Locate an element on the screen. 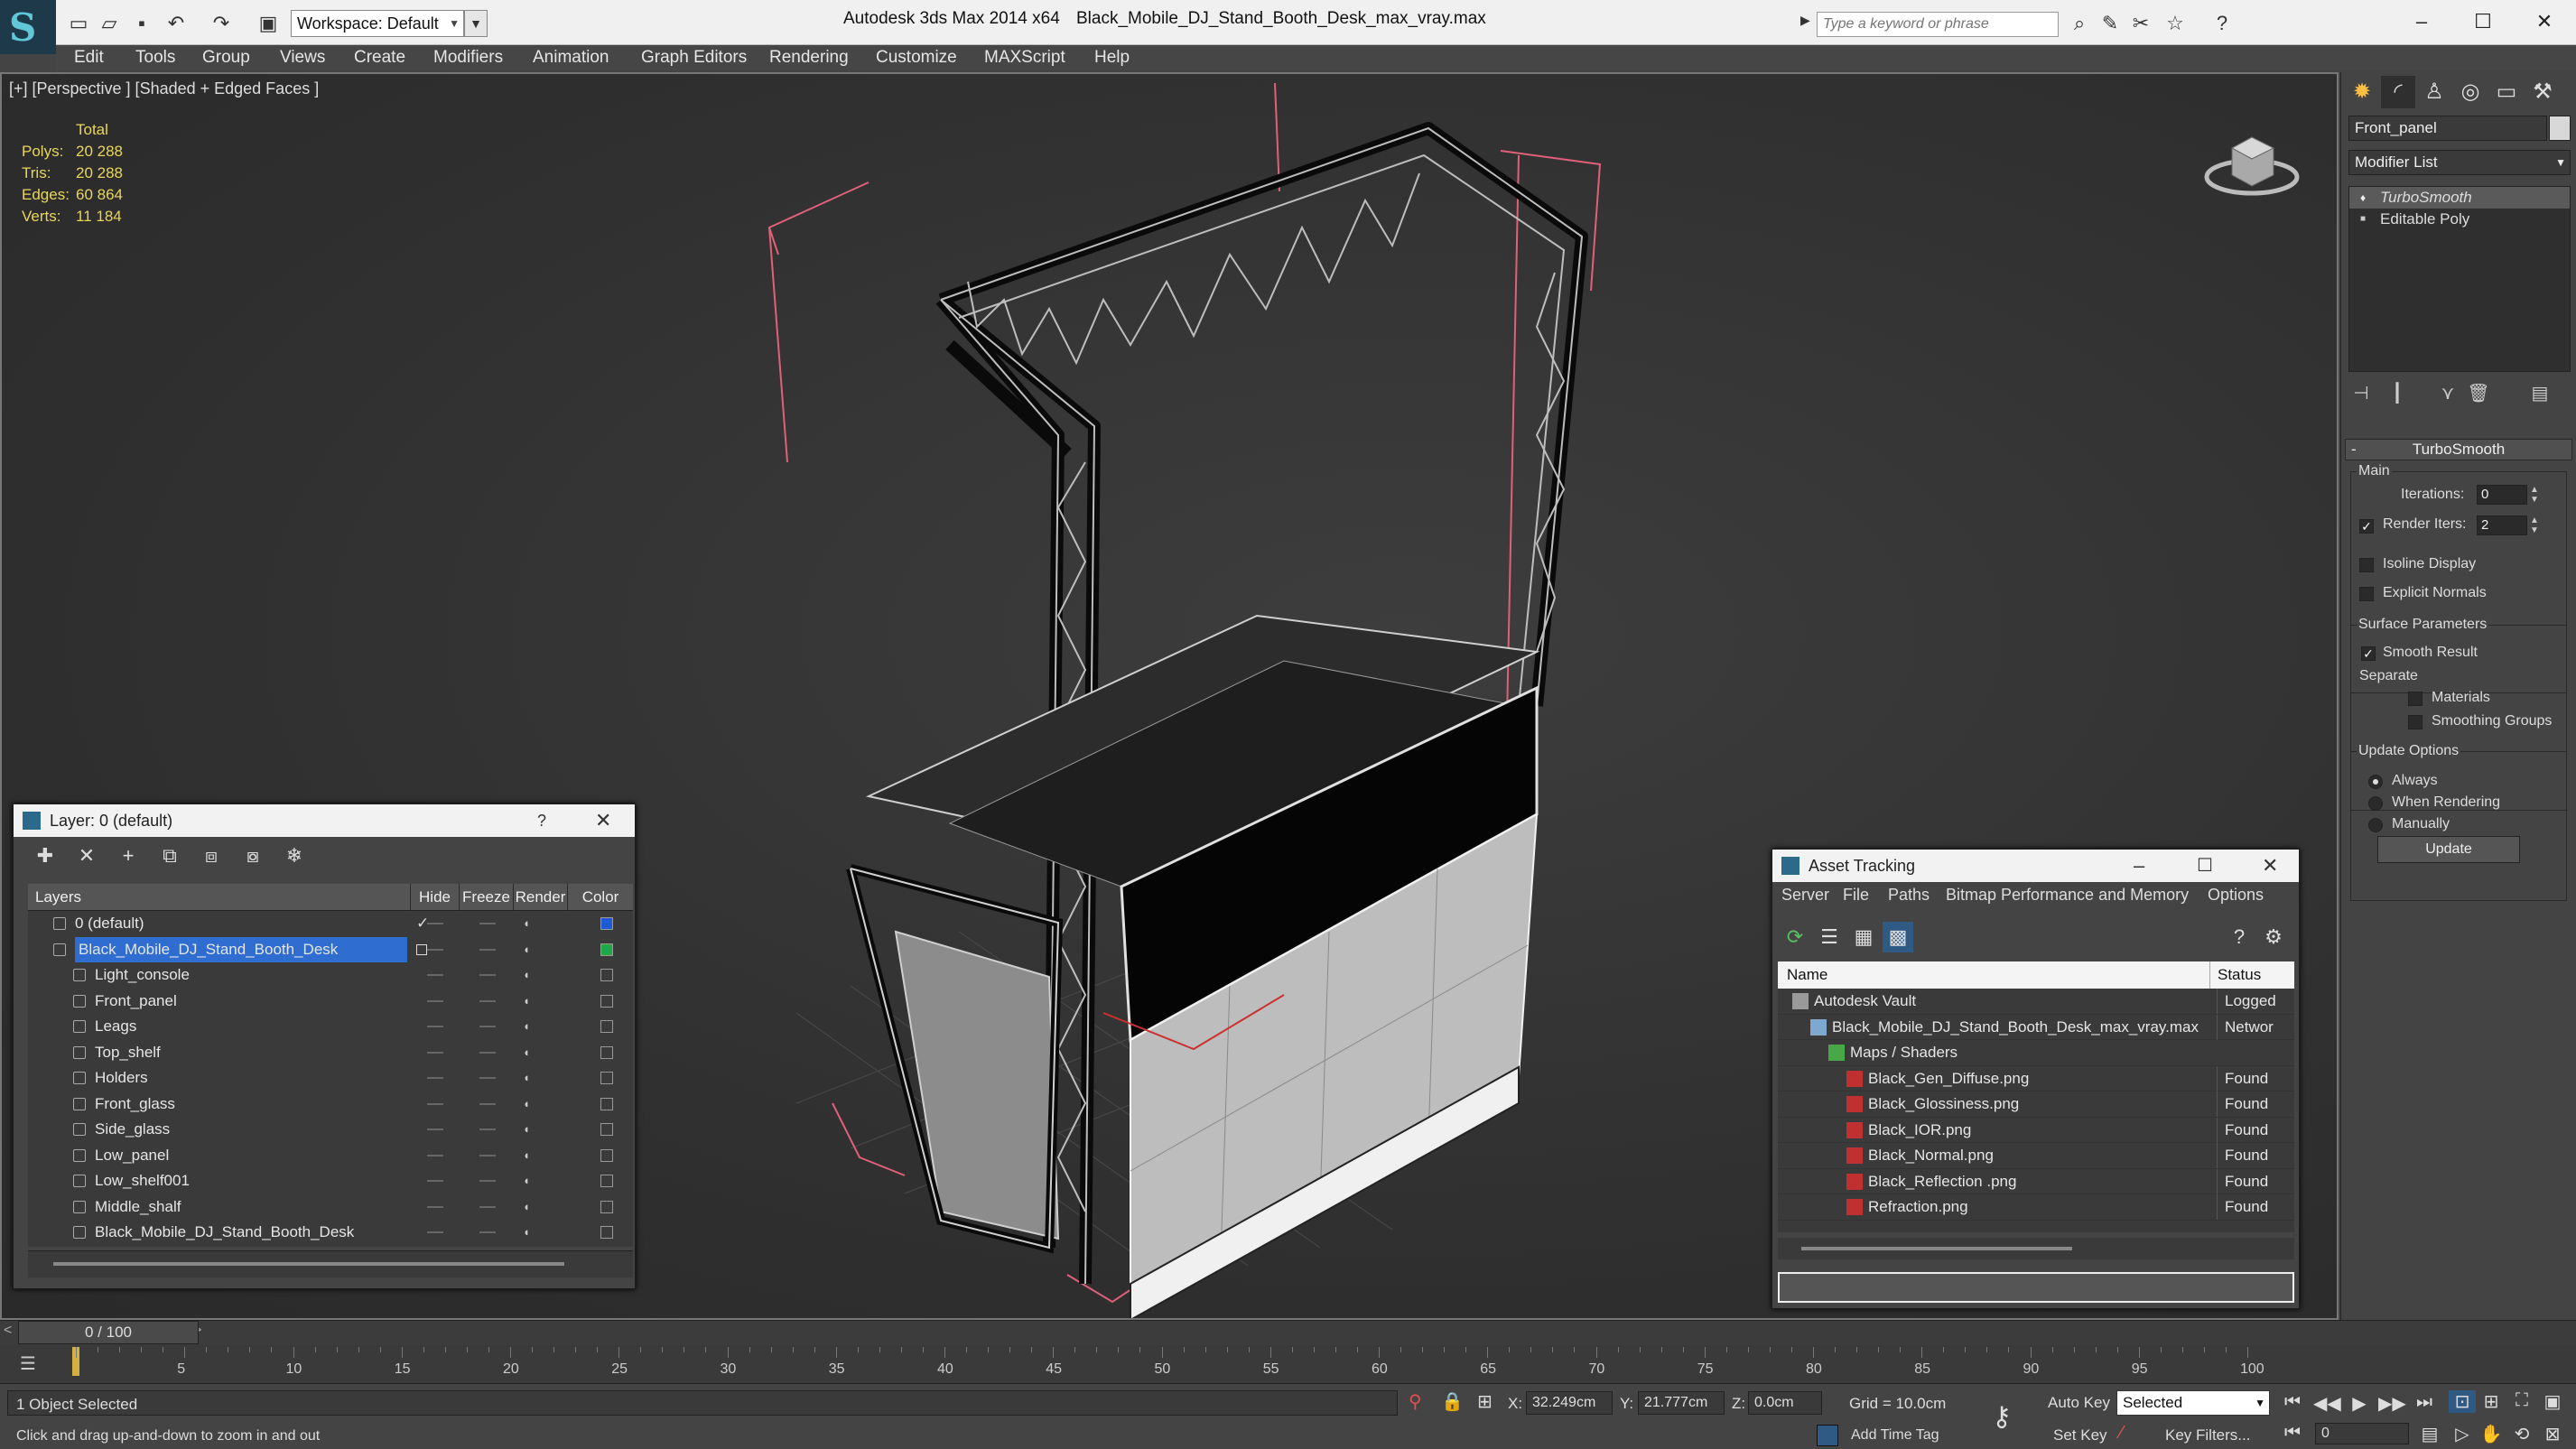  menu-create: Create is located at coordinates (379, 57).